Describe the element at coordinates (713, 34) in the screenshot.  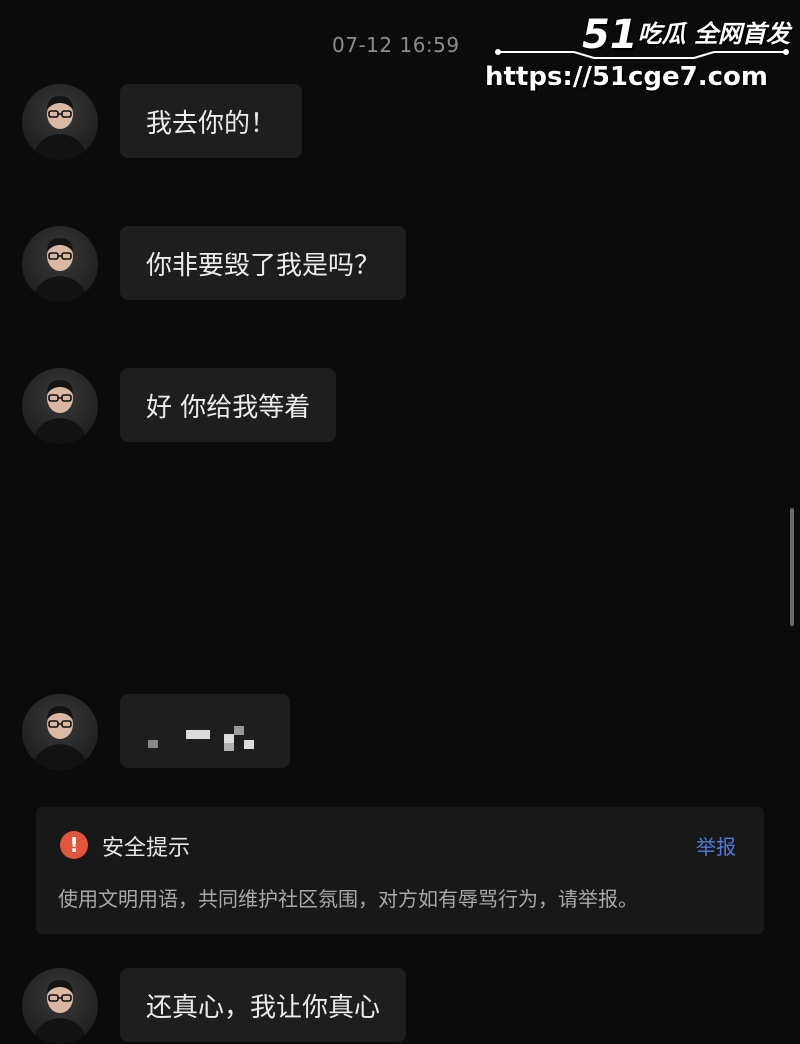
I see `watermark-brand-text: 吃瓜 全网首发` at that location.